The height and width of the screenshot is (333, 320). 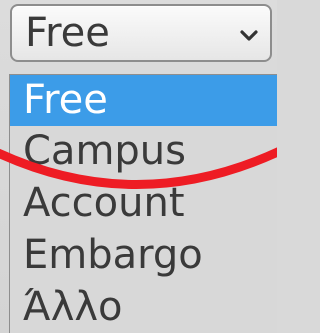 I want to click on option-embargo: Embargo, so click(x=143, y=255).